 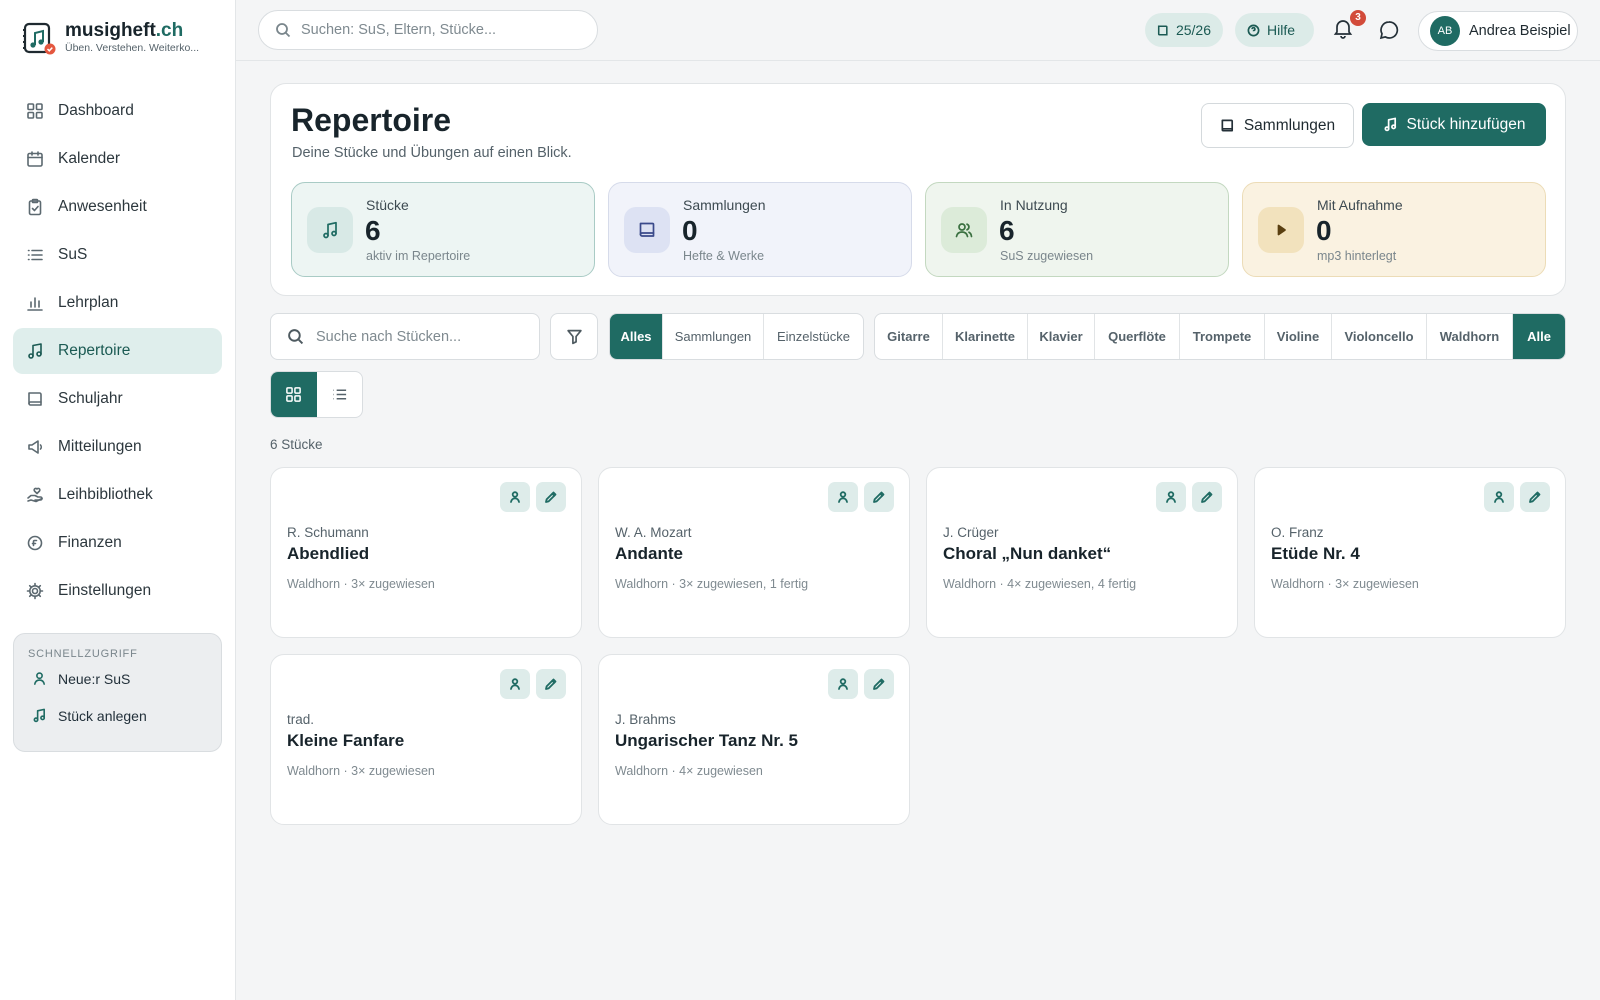 What do you see at coordinates (346, 740) in the screenshot?
I see `piece-title: Kleine Fanfare` at bounding box center [346, 740].